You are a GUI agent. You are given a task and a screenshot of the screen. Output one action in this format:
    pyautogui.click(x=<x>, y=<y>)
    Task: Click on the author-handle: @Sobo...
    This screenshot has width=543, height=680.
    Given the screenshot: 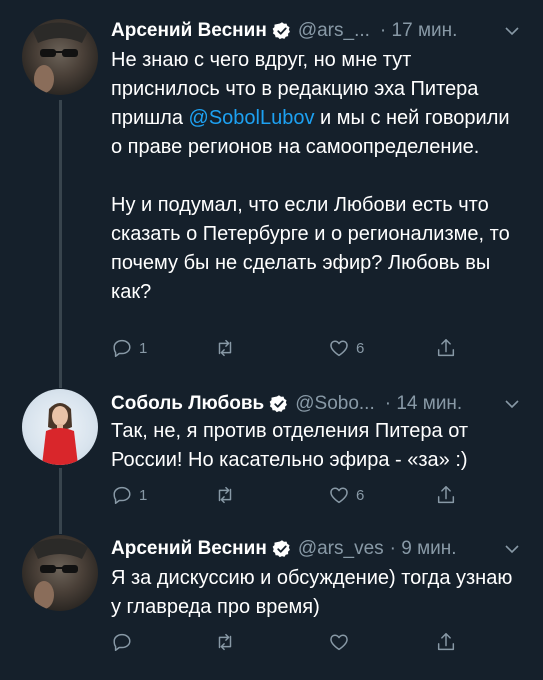 What is the action you would take?
    pyautogui.click(x=335, y=404)
    